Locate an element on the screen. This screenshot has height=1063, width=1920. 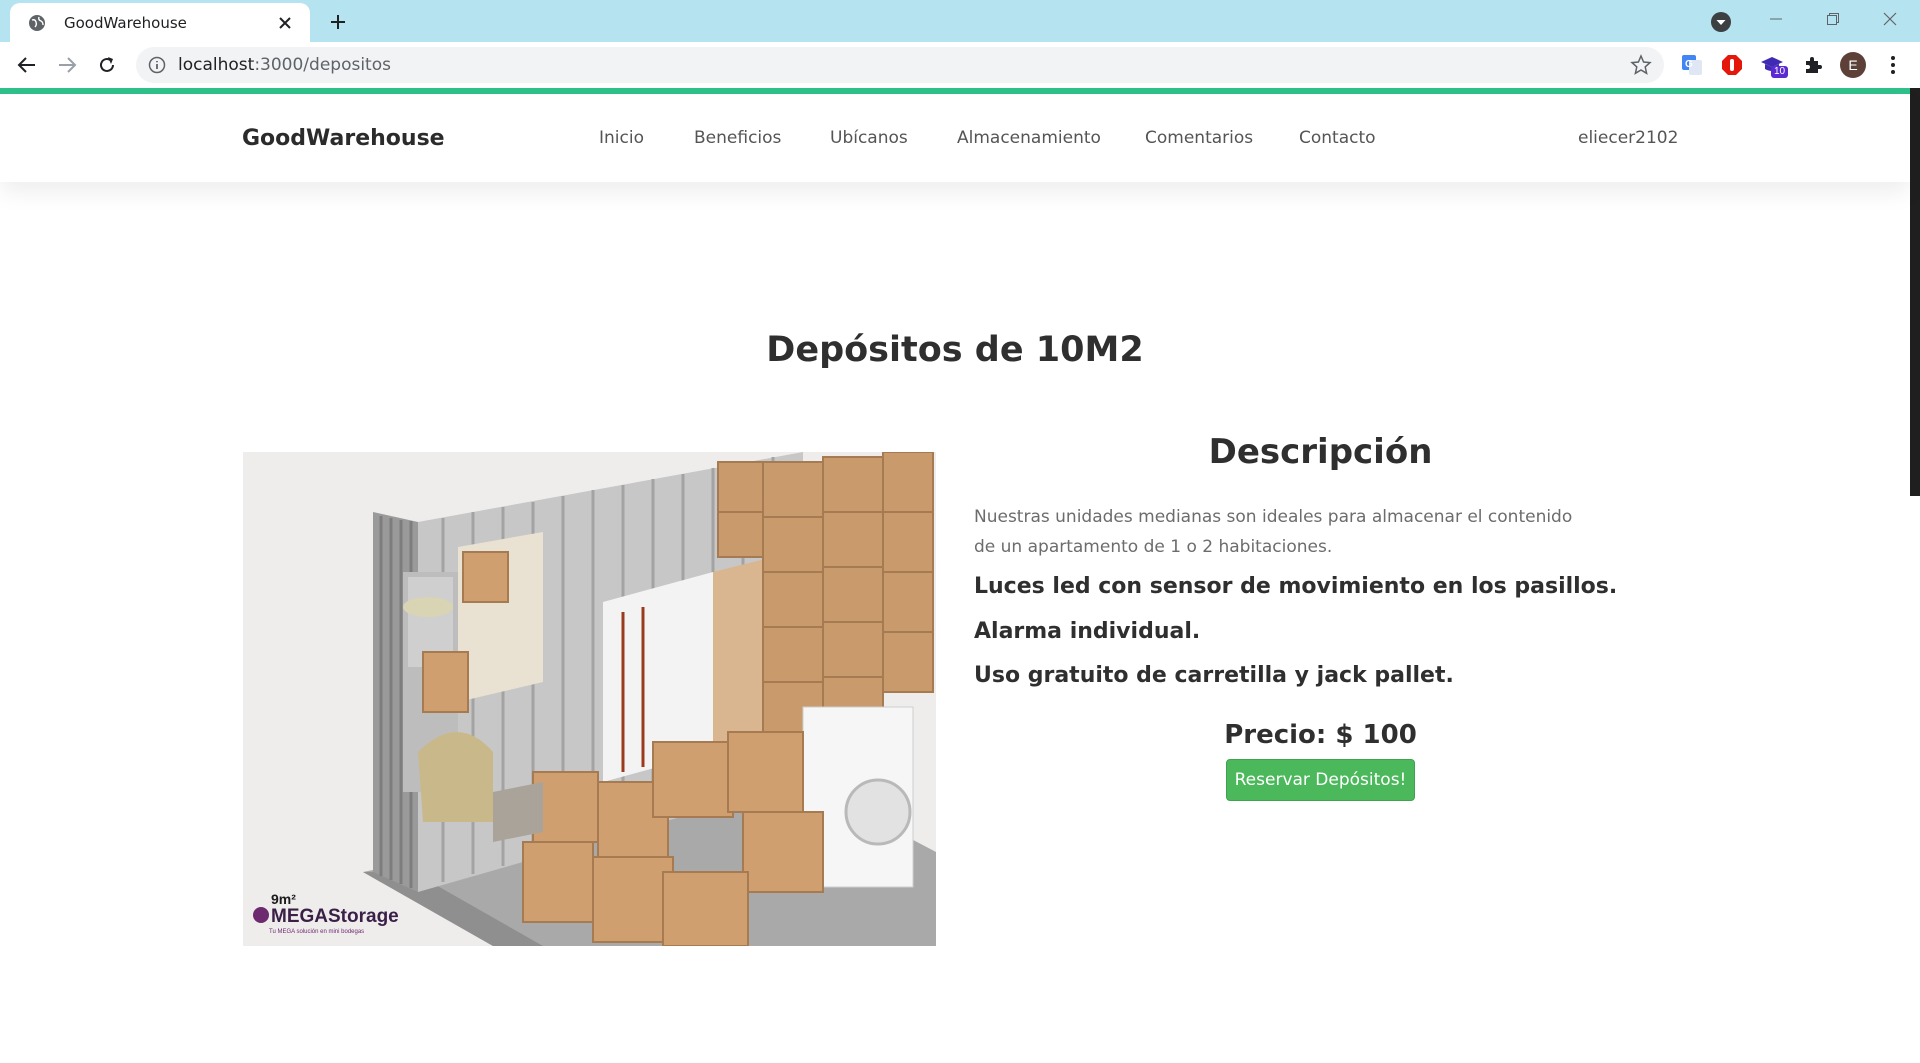
browser-tab-strip: GoodWarehouse is located at coordinates (960, 21).